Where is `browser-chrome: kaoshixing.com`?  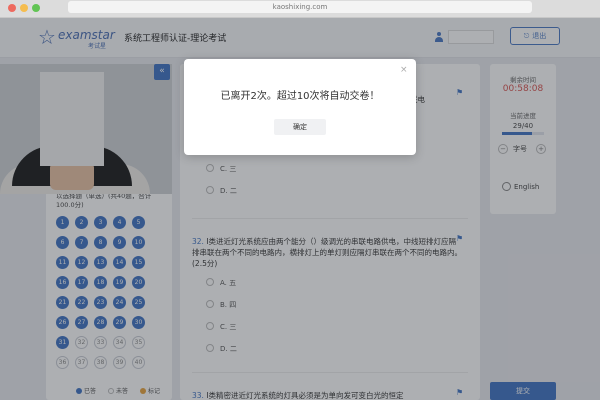 browser-chrome: kaoshixing.com is located at coordinates (300, 9).